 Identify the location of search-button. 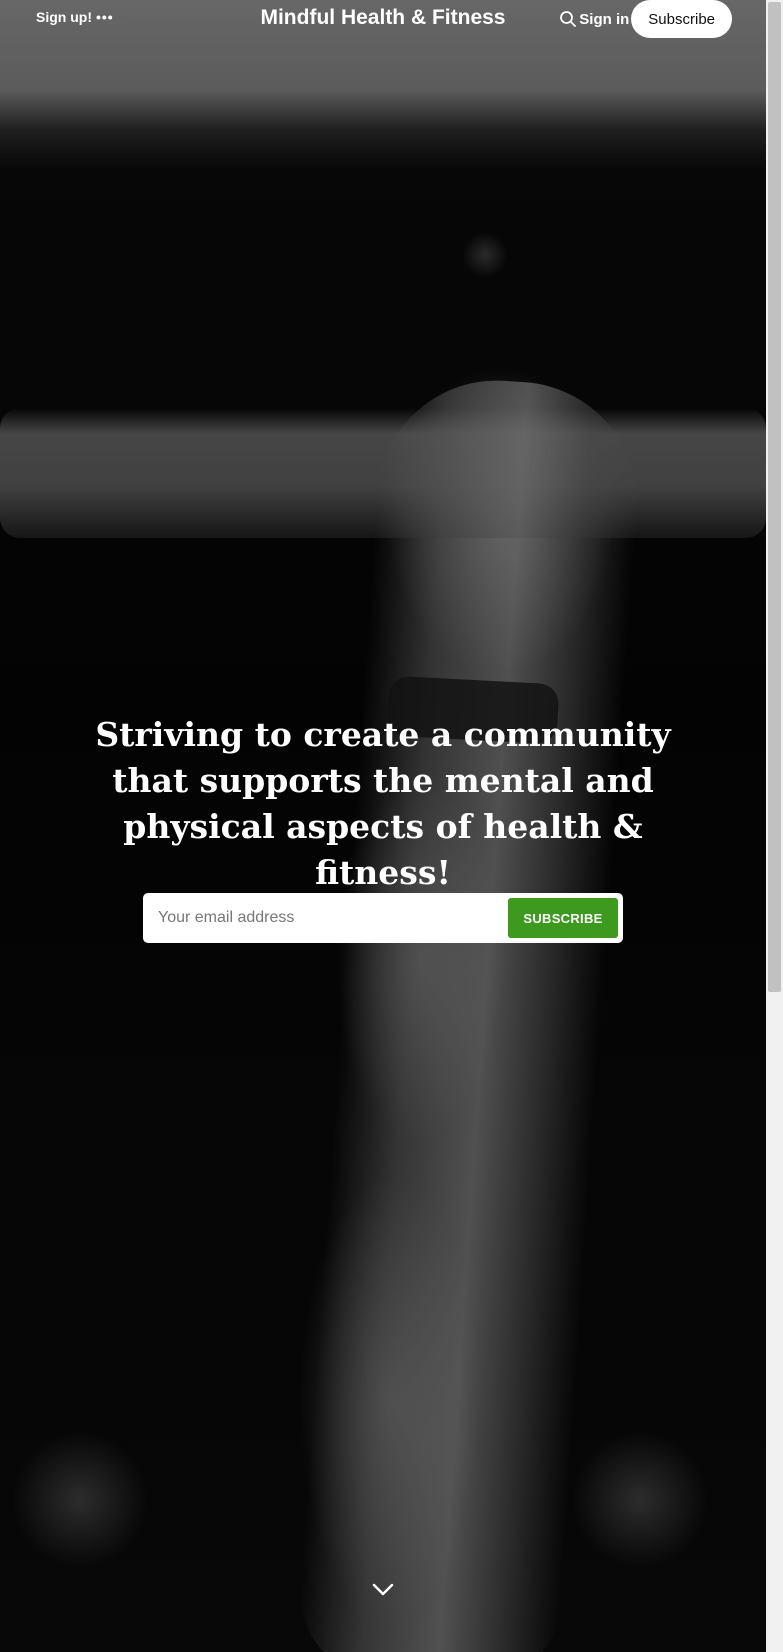
(568, 19).